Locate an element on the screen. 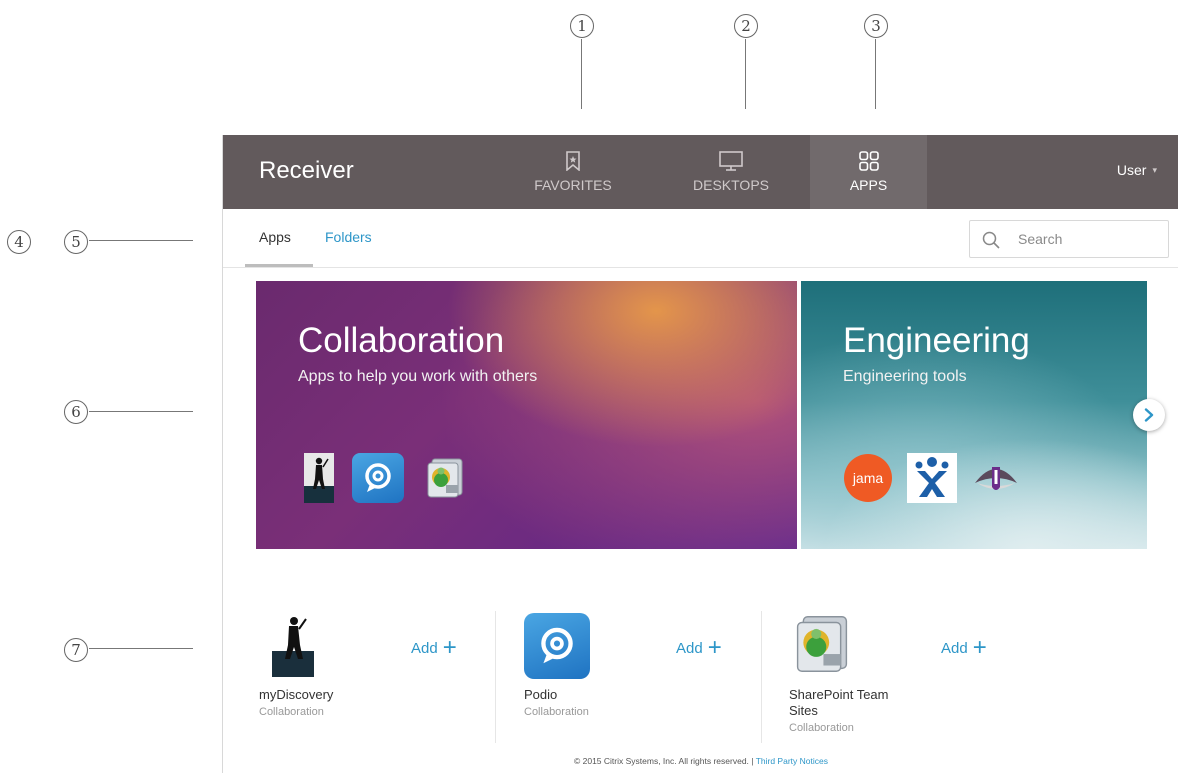  top-header: Receiver FAVORITES DESKTOPS APPS User ▾ is located at coordinates (700, 172).